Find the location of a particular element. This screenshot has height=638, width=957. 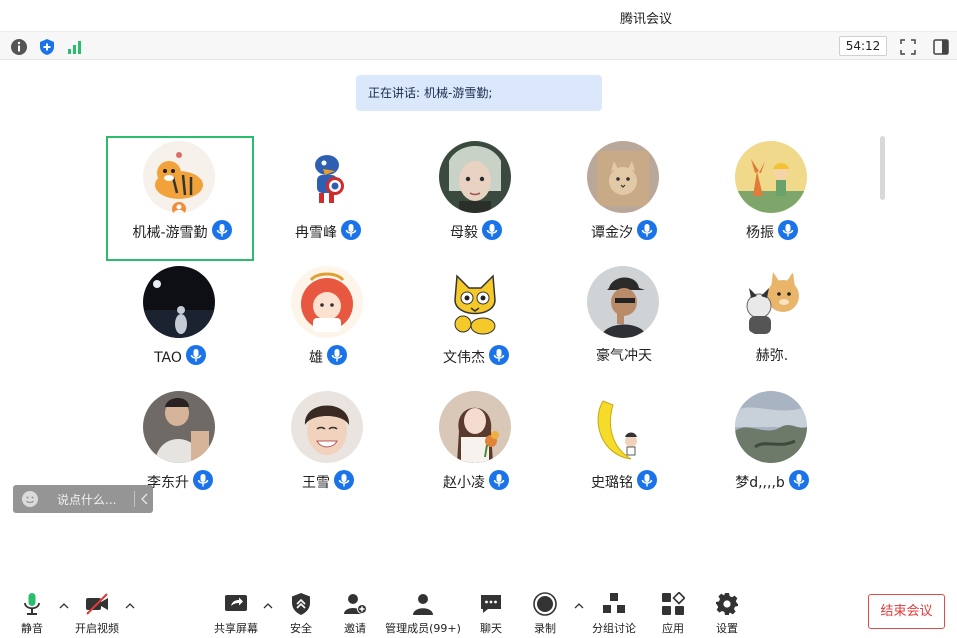

grid-scrollbar is located at coordinates (882, 168).